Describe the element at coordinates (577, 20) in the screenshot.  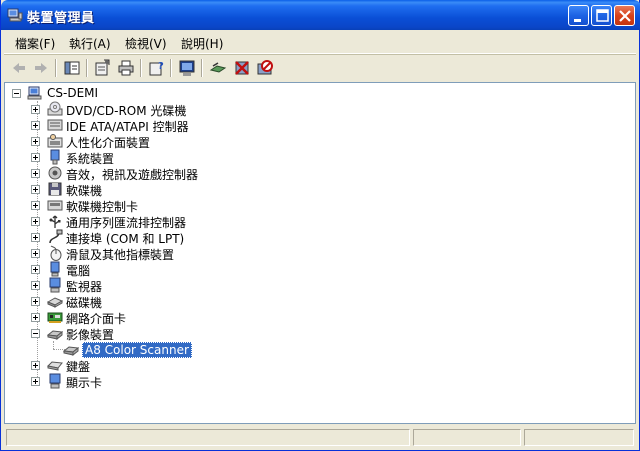
I see `minimize-icon` at that location.